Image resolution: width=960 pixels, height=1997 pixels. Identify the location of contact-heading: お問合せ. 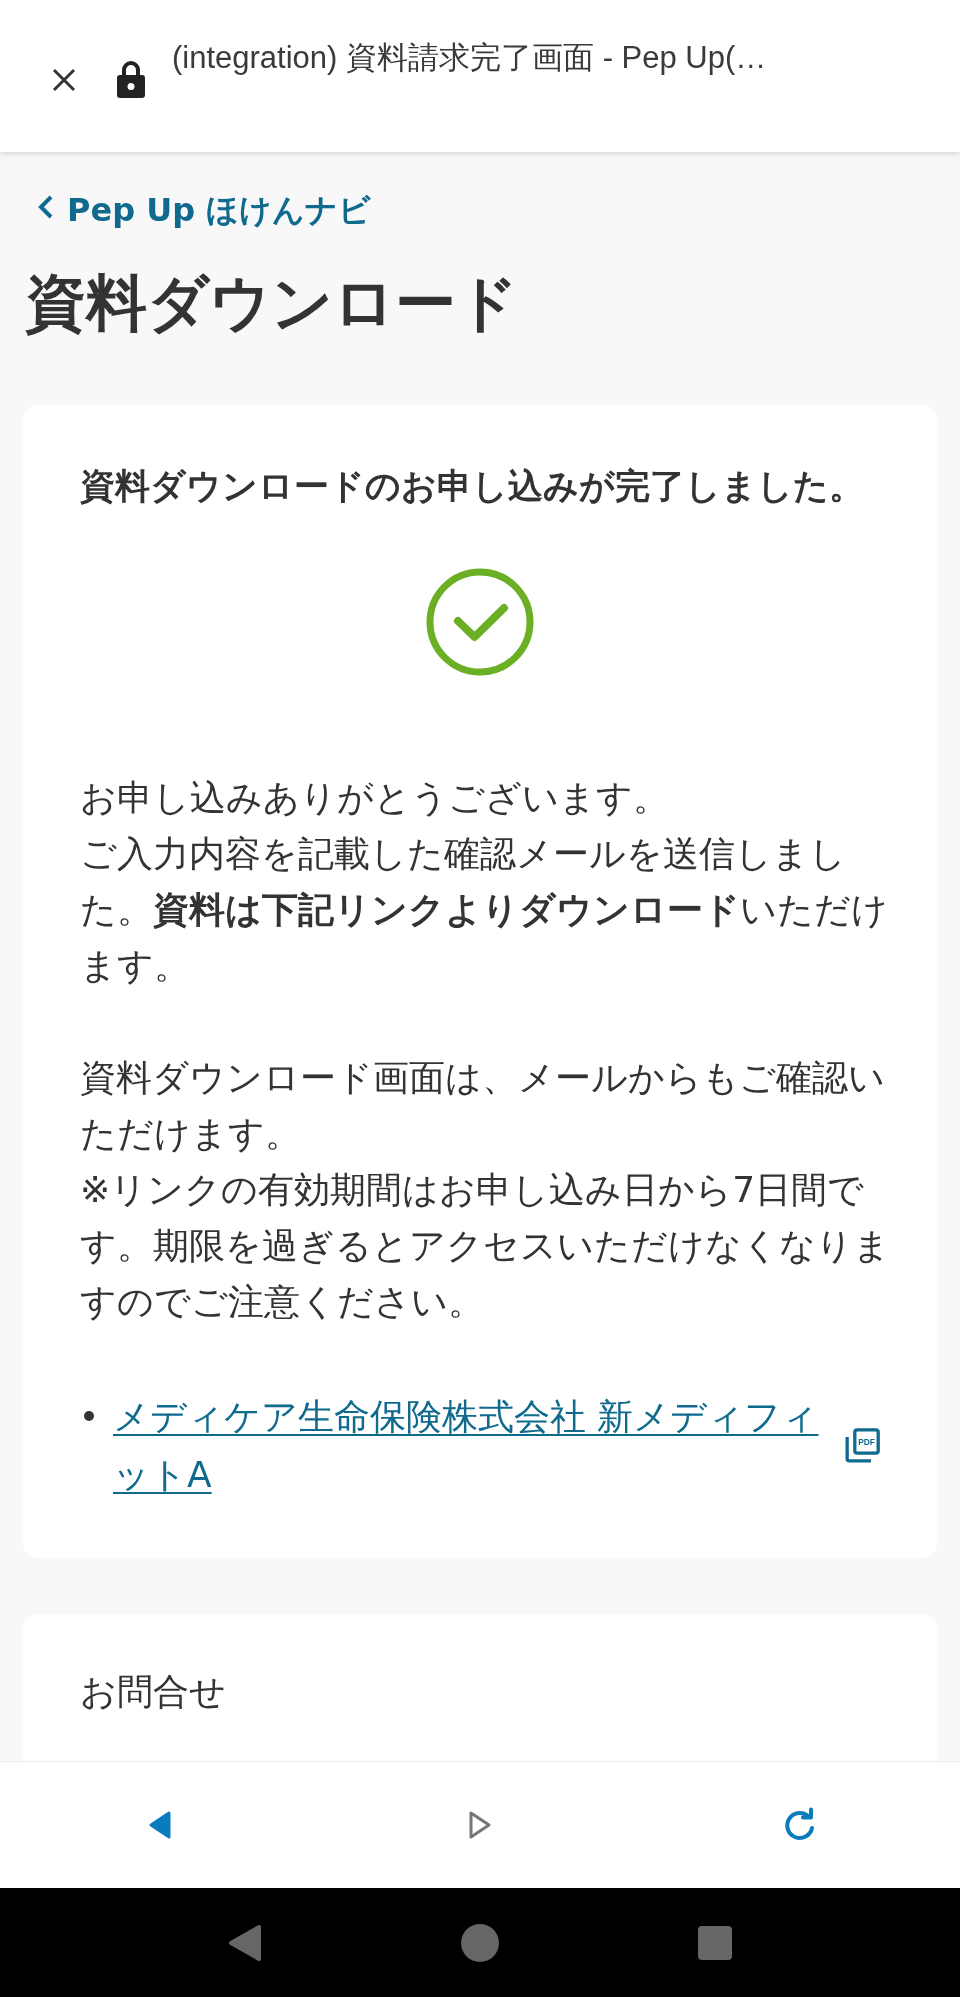
(153, 1692).